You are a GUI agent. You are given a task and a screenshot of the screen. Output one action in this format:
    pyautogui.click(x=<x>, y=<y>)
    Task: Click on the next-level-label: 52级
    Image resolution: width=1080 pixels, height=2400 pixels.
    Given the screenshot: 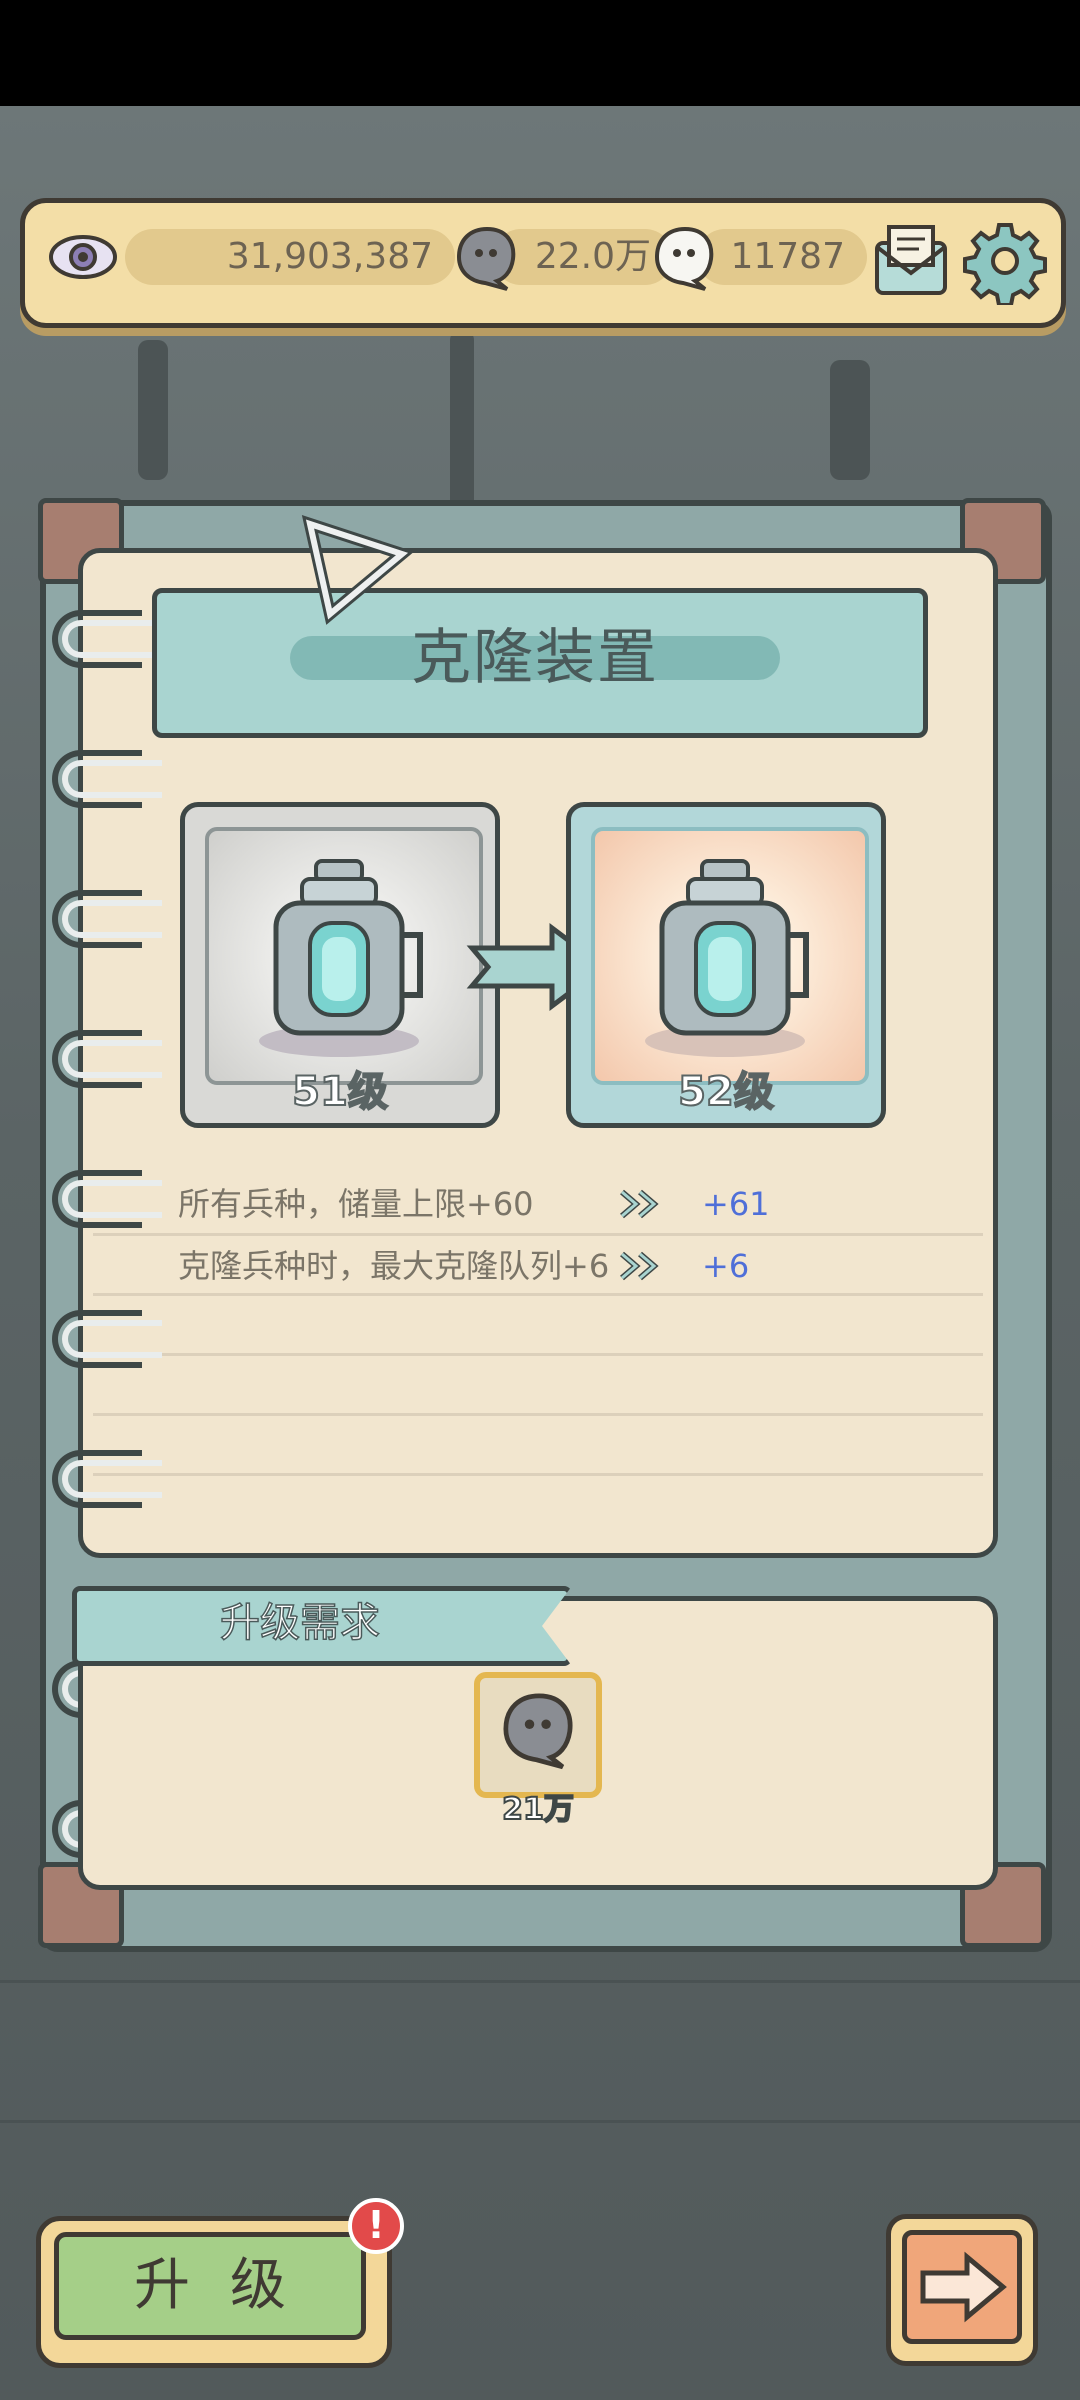 What is the action you would take?
    pyautogui.click(x=726, y=1092)
    